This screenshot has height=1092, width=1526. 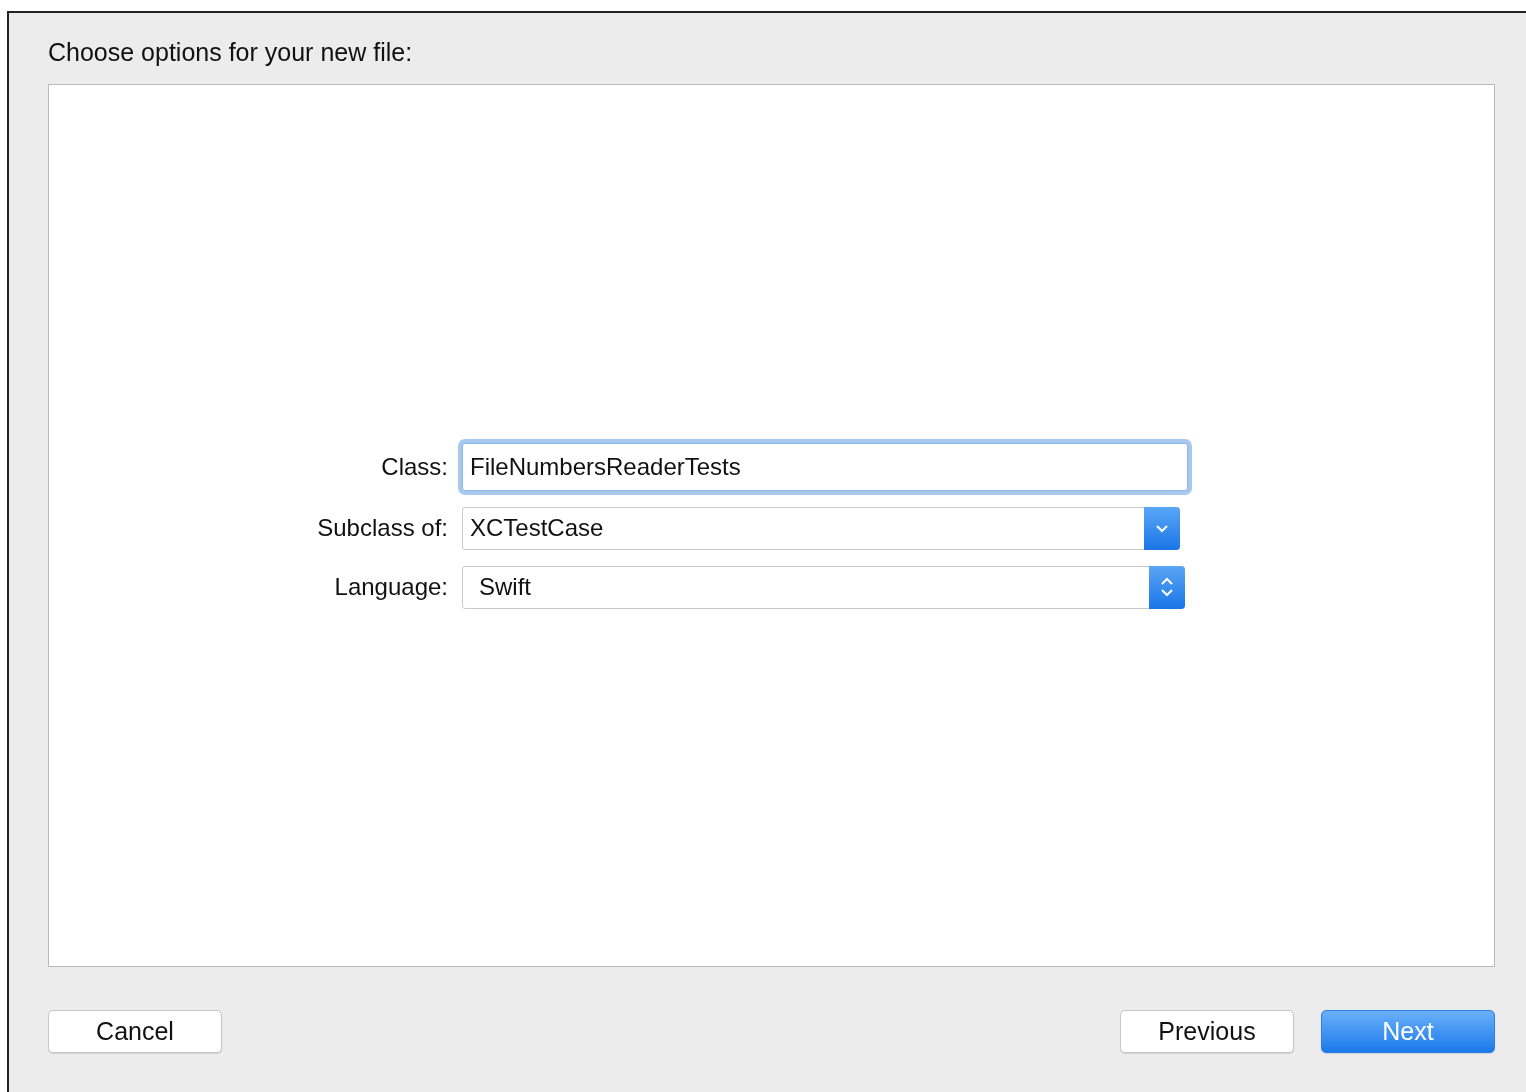 I want to click on up-down-arrows-icon, so click(x=1167, y=587).